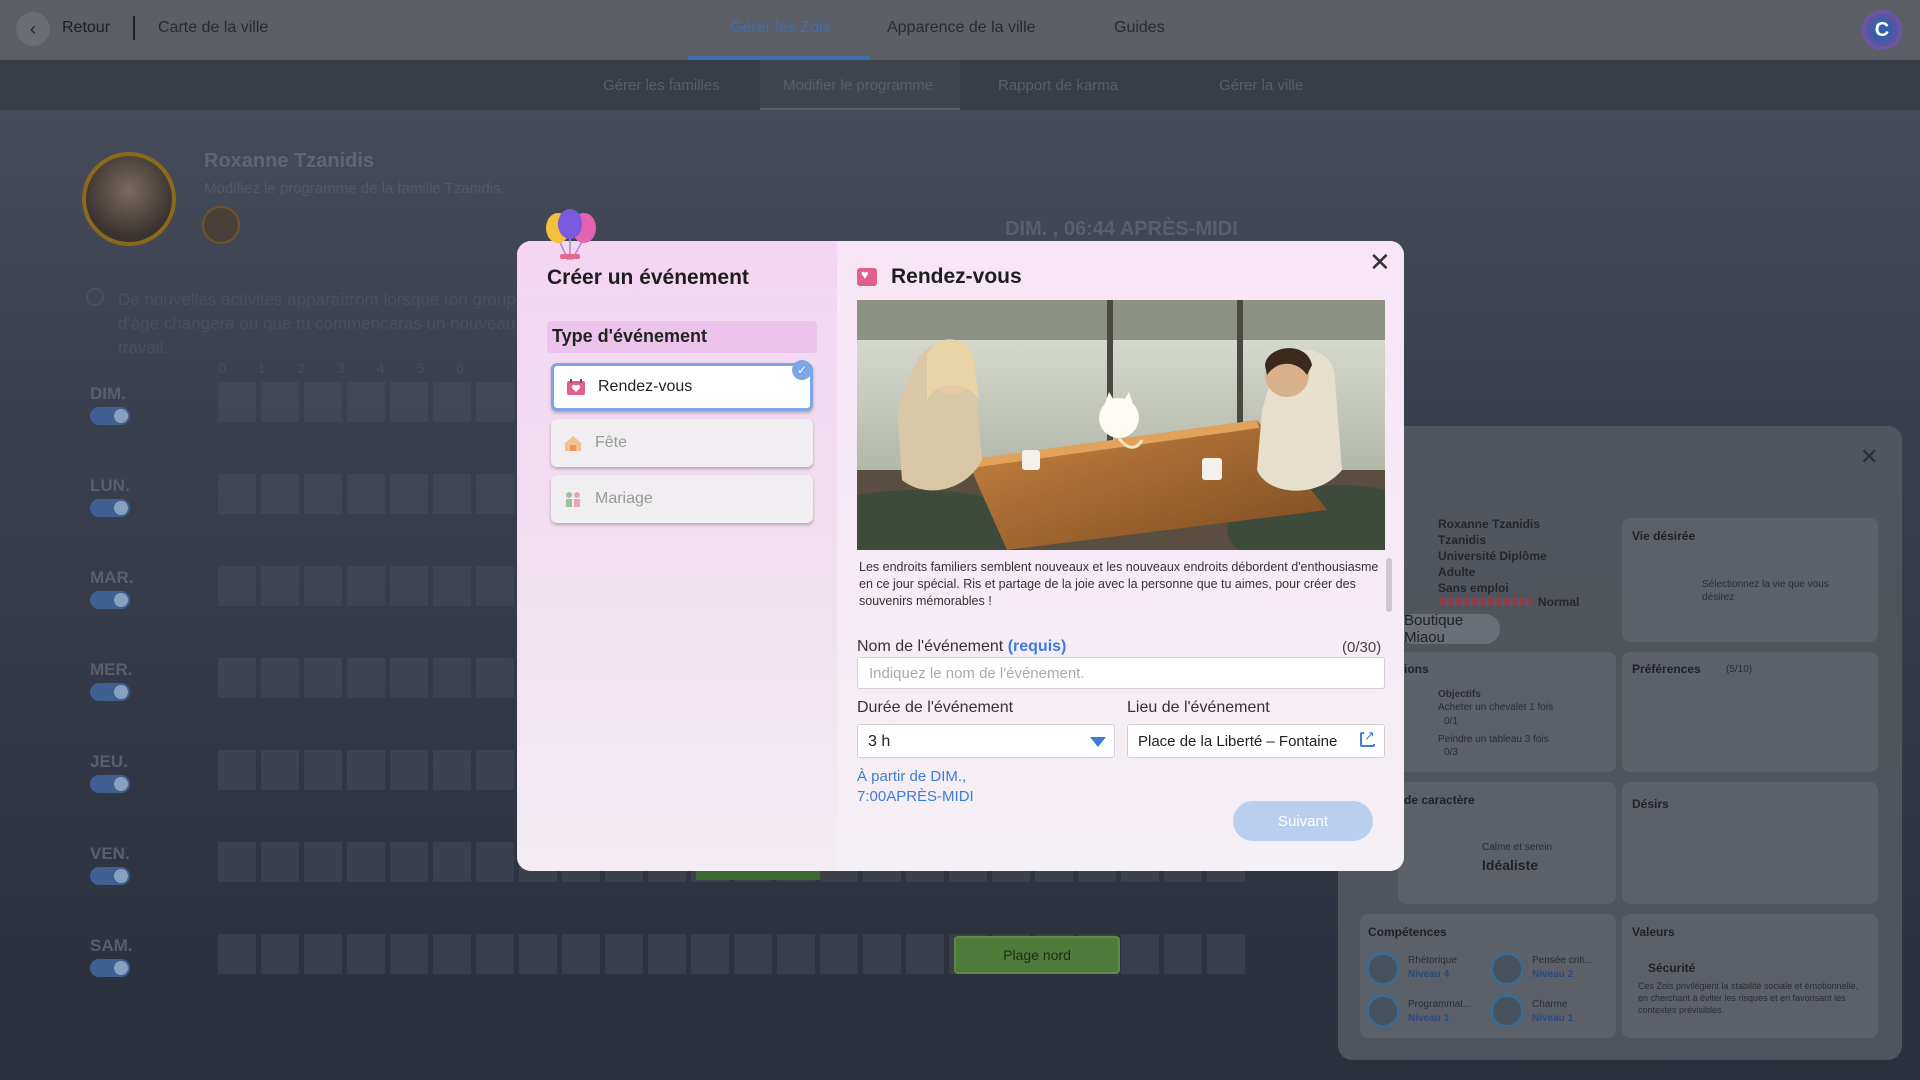 This screenshot has width=1920, height=1080. Describe the element at coordinates (1303, 821) in the screenshot. I see `next-button: Suivant` at that location.